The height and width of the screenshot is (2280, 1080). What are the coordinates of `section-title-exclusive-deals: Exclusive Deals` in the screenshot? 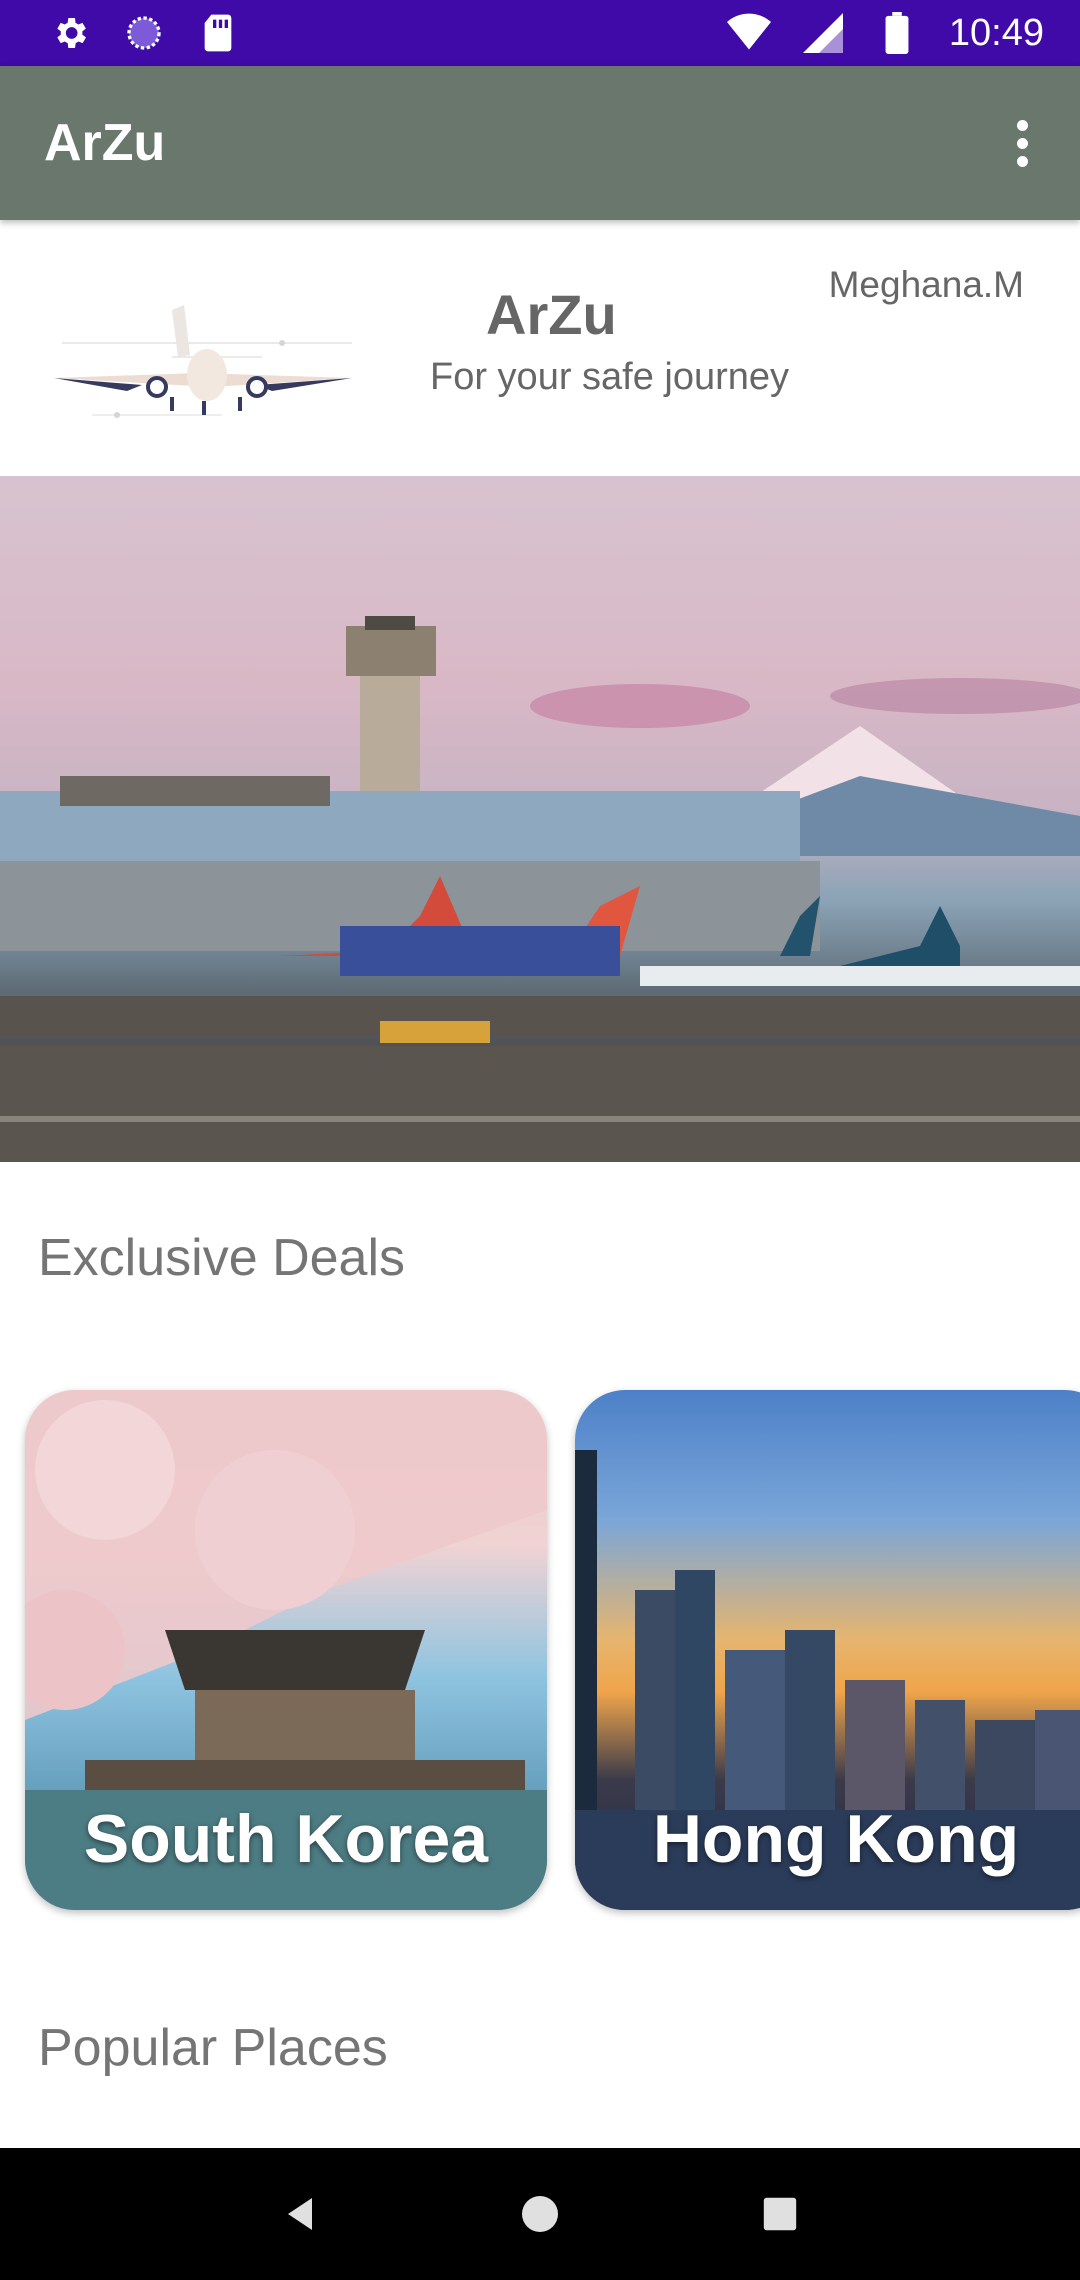 It's located at (222, 1258).